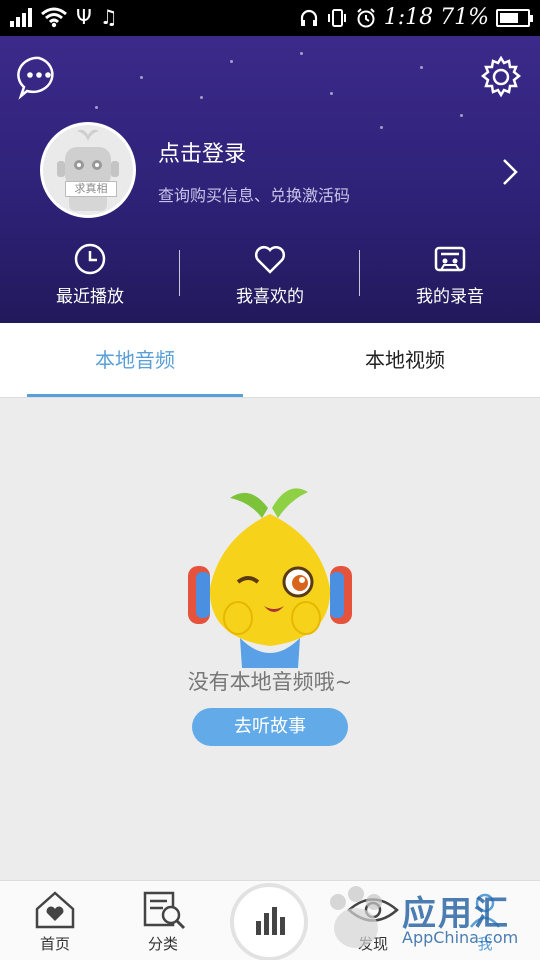 The height and width of the screenshot is (960, 540). Describe the element at coordinates (84, 17) in the screenshot. I see `usb-icon: Ψ` at that location.